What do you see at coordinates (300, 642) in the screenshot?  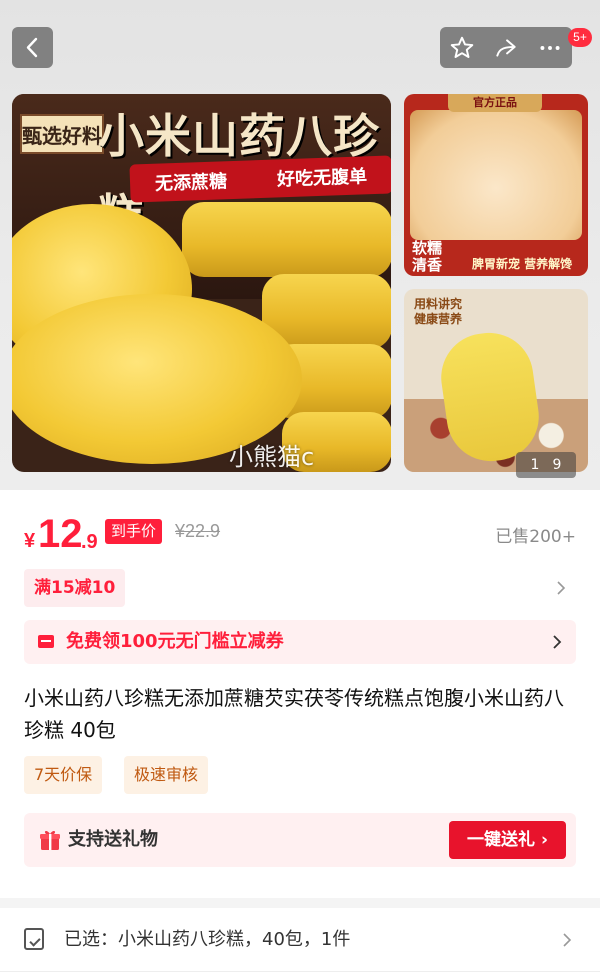 I see `coupon-banner: 免费领100元无门槛立减券` at bounding box center [300, 642].